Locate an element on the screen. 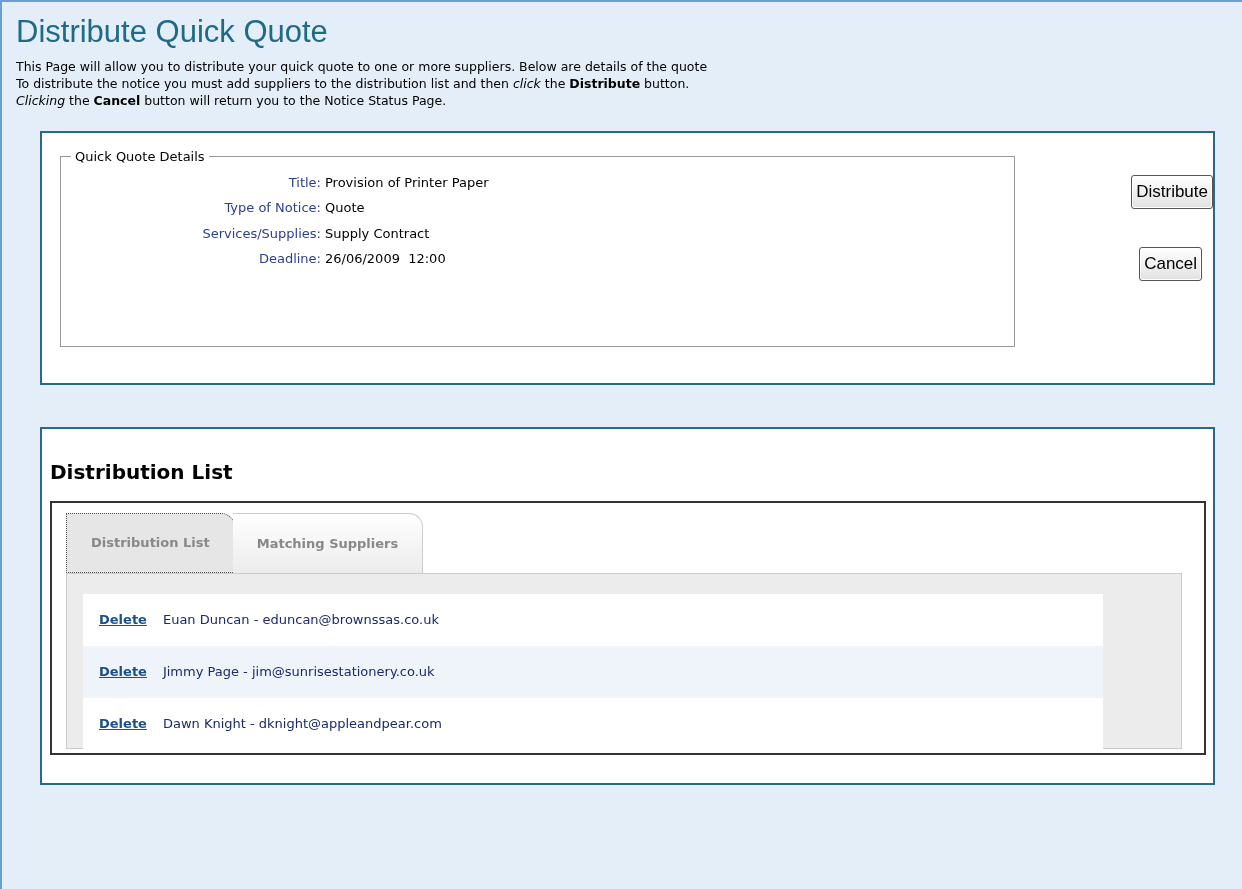 This screenshot has width=1242, height=889. field-label: Title: is located at coordinates (304, 182).